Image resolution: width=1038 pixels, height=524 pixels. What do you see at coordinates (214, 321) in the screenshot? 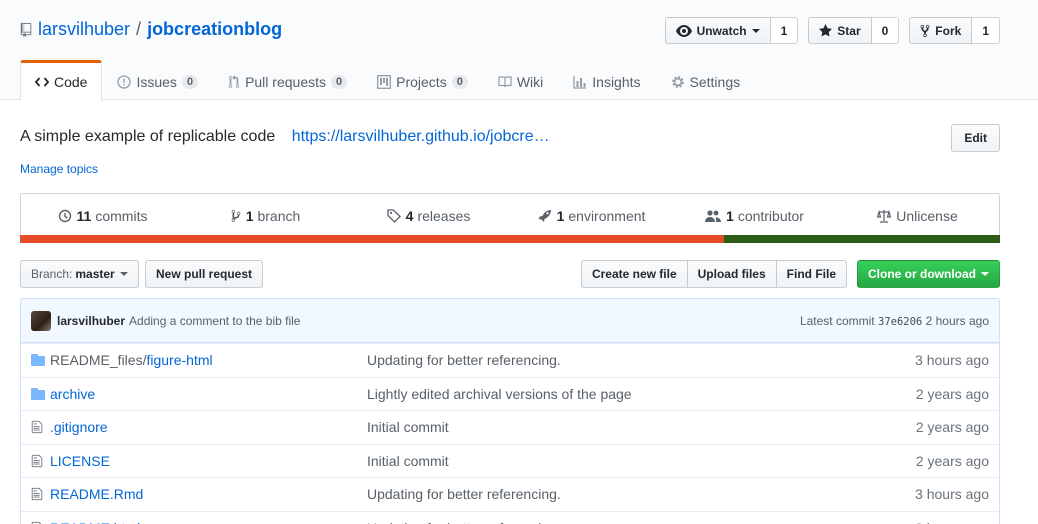
I see `commit-message-link: Adding a comment to the bib file` at bounding box center [214, 321].